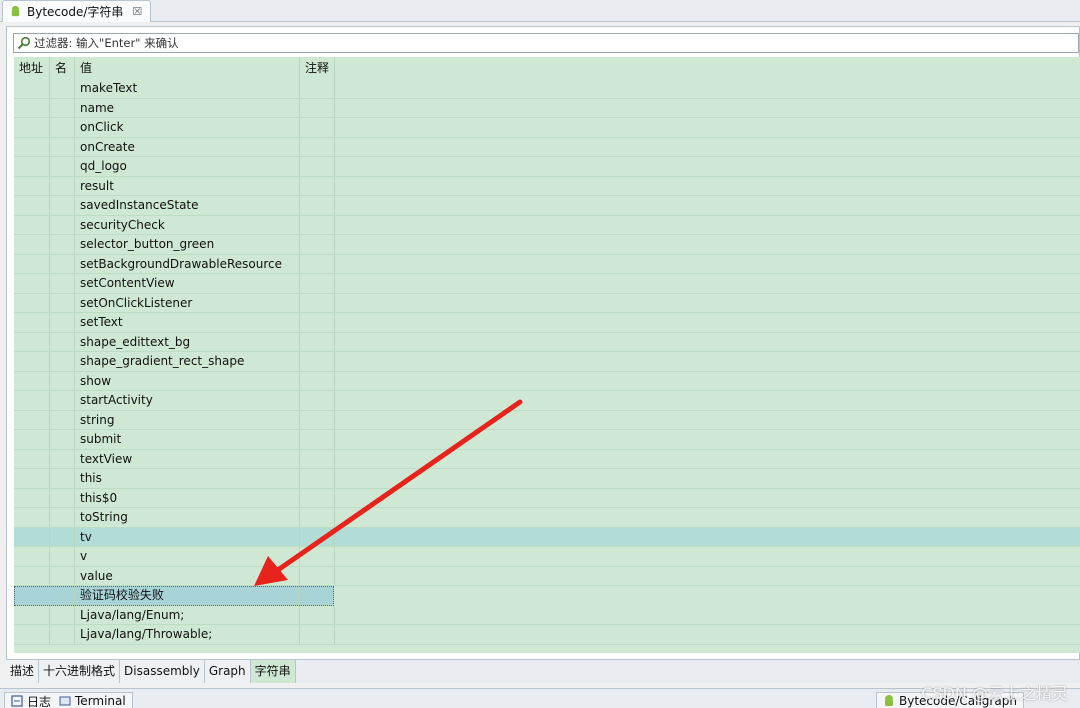  I want to click on table-row: v, so click(547, 557).